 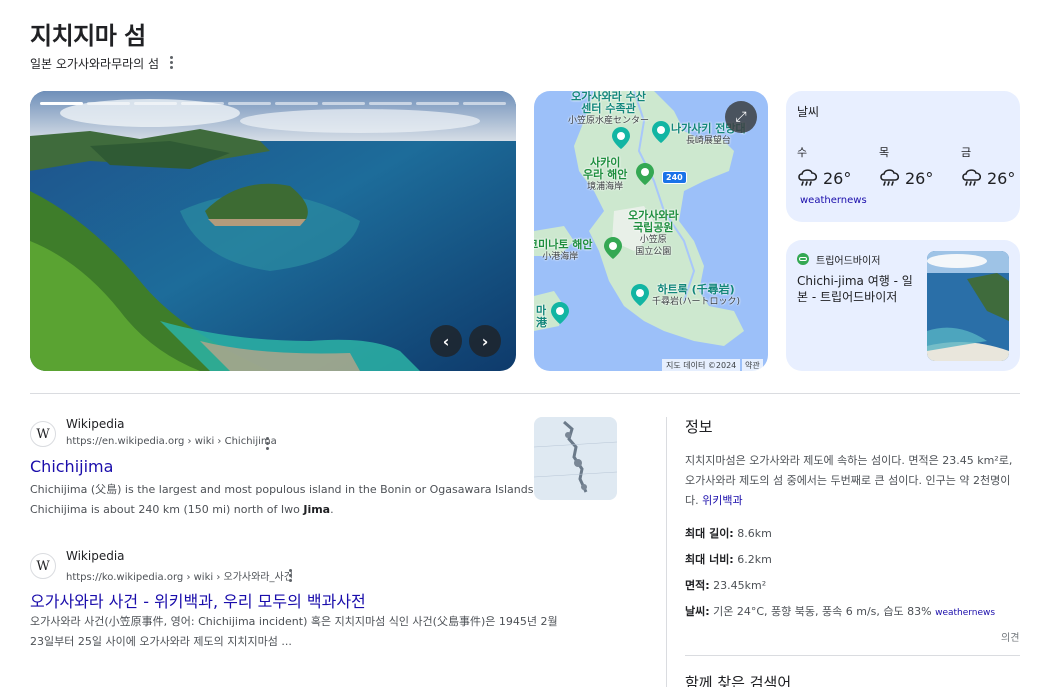 I want to click on map-label-beach: 사카이 우라 해안 境浦海岸, so click(x=605, y=175).